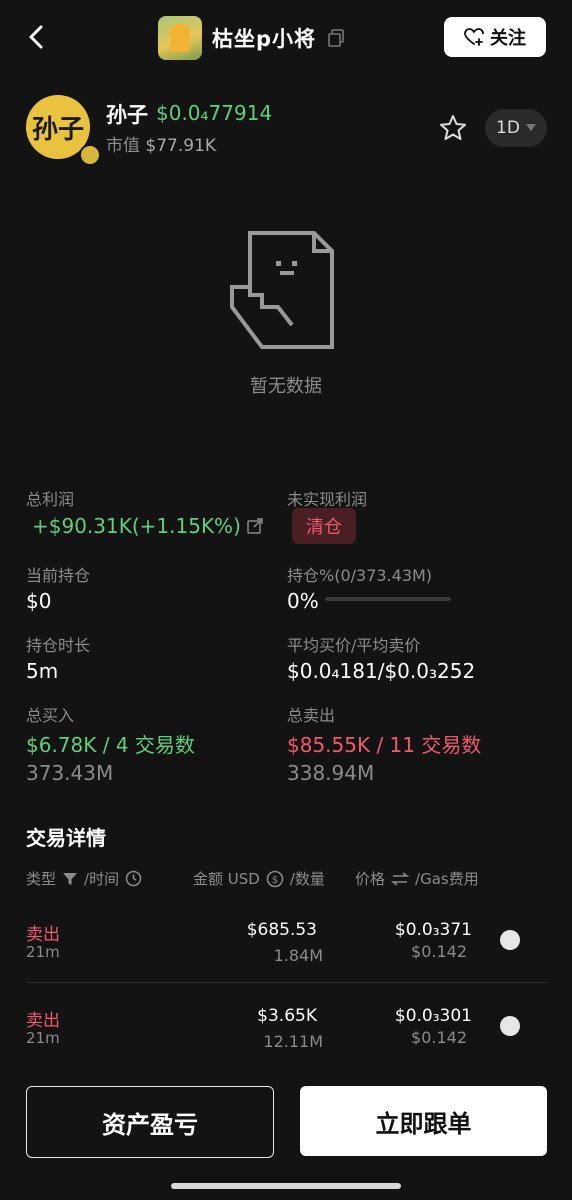 The width and height of the screenshot is (572, 1200). What do you see at coordinates (360, 575) in the screenshot?
I see `position-pct-label: 持仓%(0/373.43M)` at bounding box center [360, 575].